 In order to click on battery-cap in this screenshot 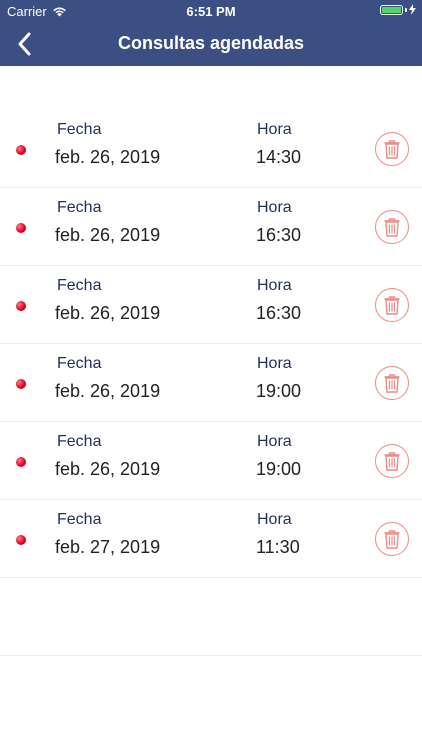, I will do `click(406, 9)`.